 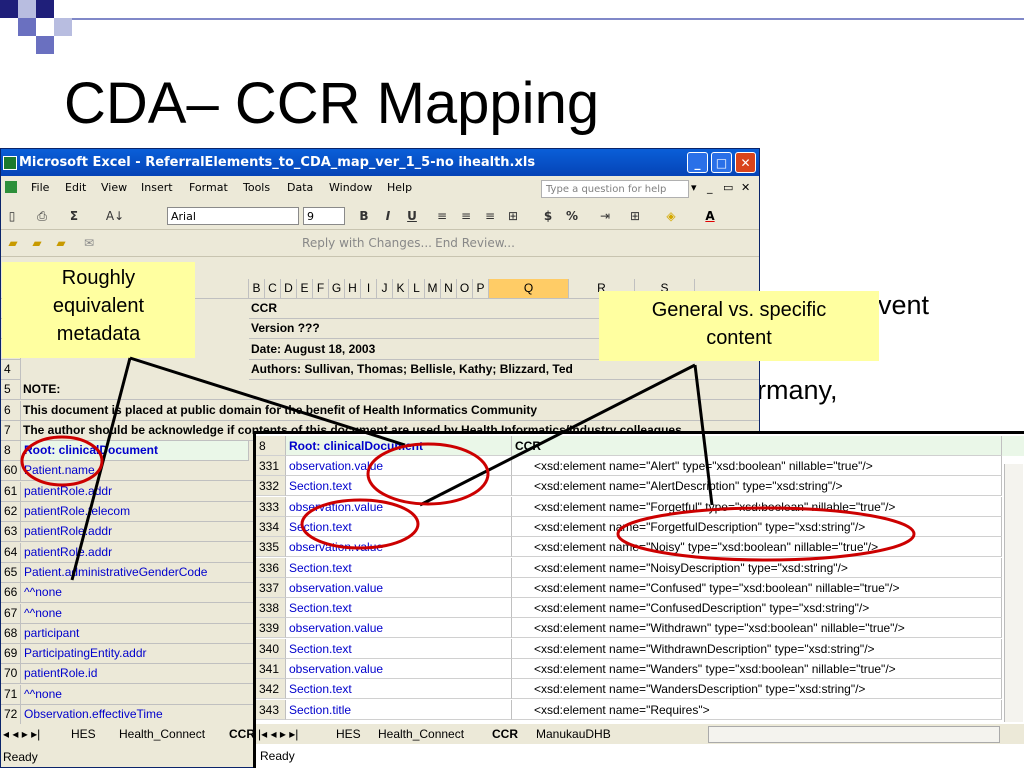 What do you see at coordinates (75, 188) in the screenshot?
I see `menu-edit: Edit` at bounding box center [75, 188].